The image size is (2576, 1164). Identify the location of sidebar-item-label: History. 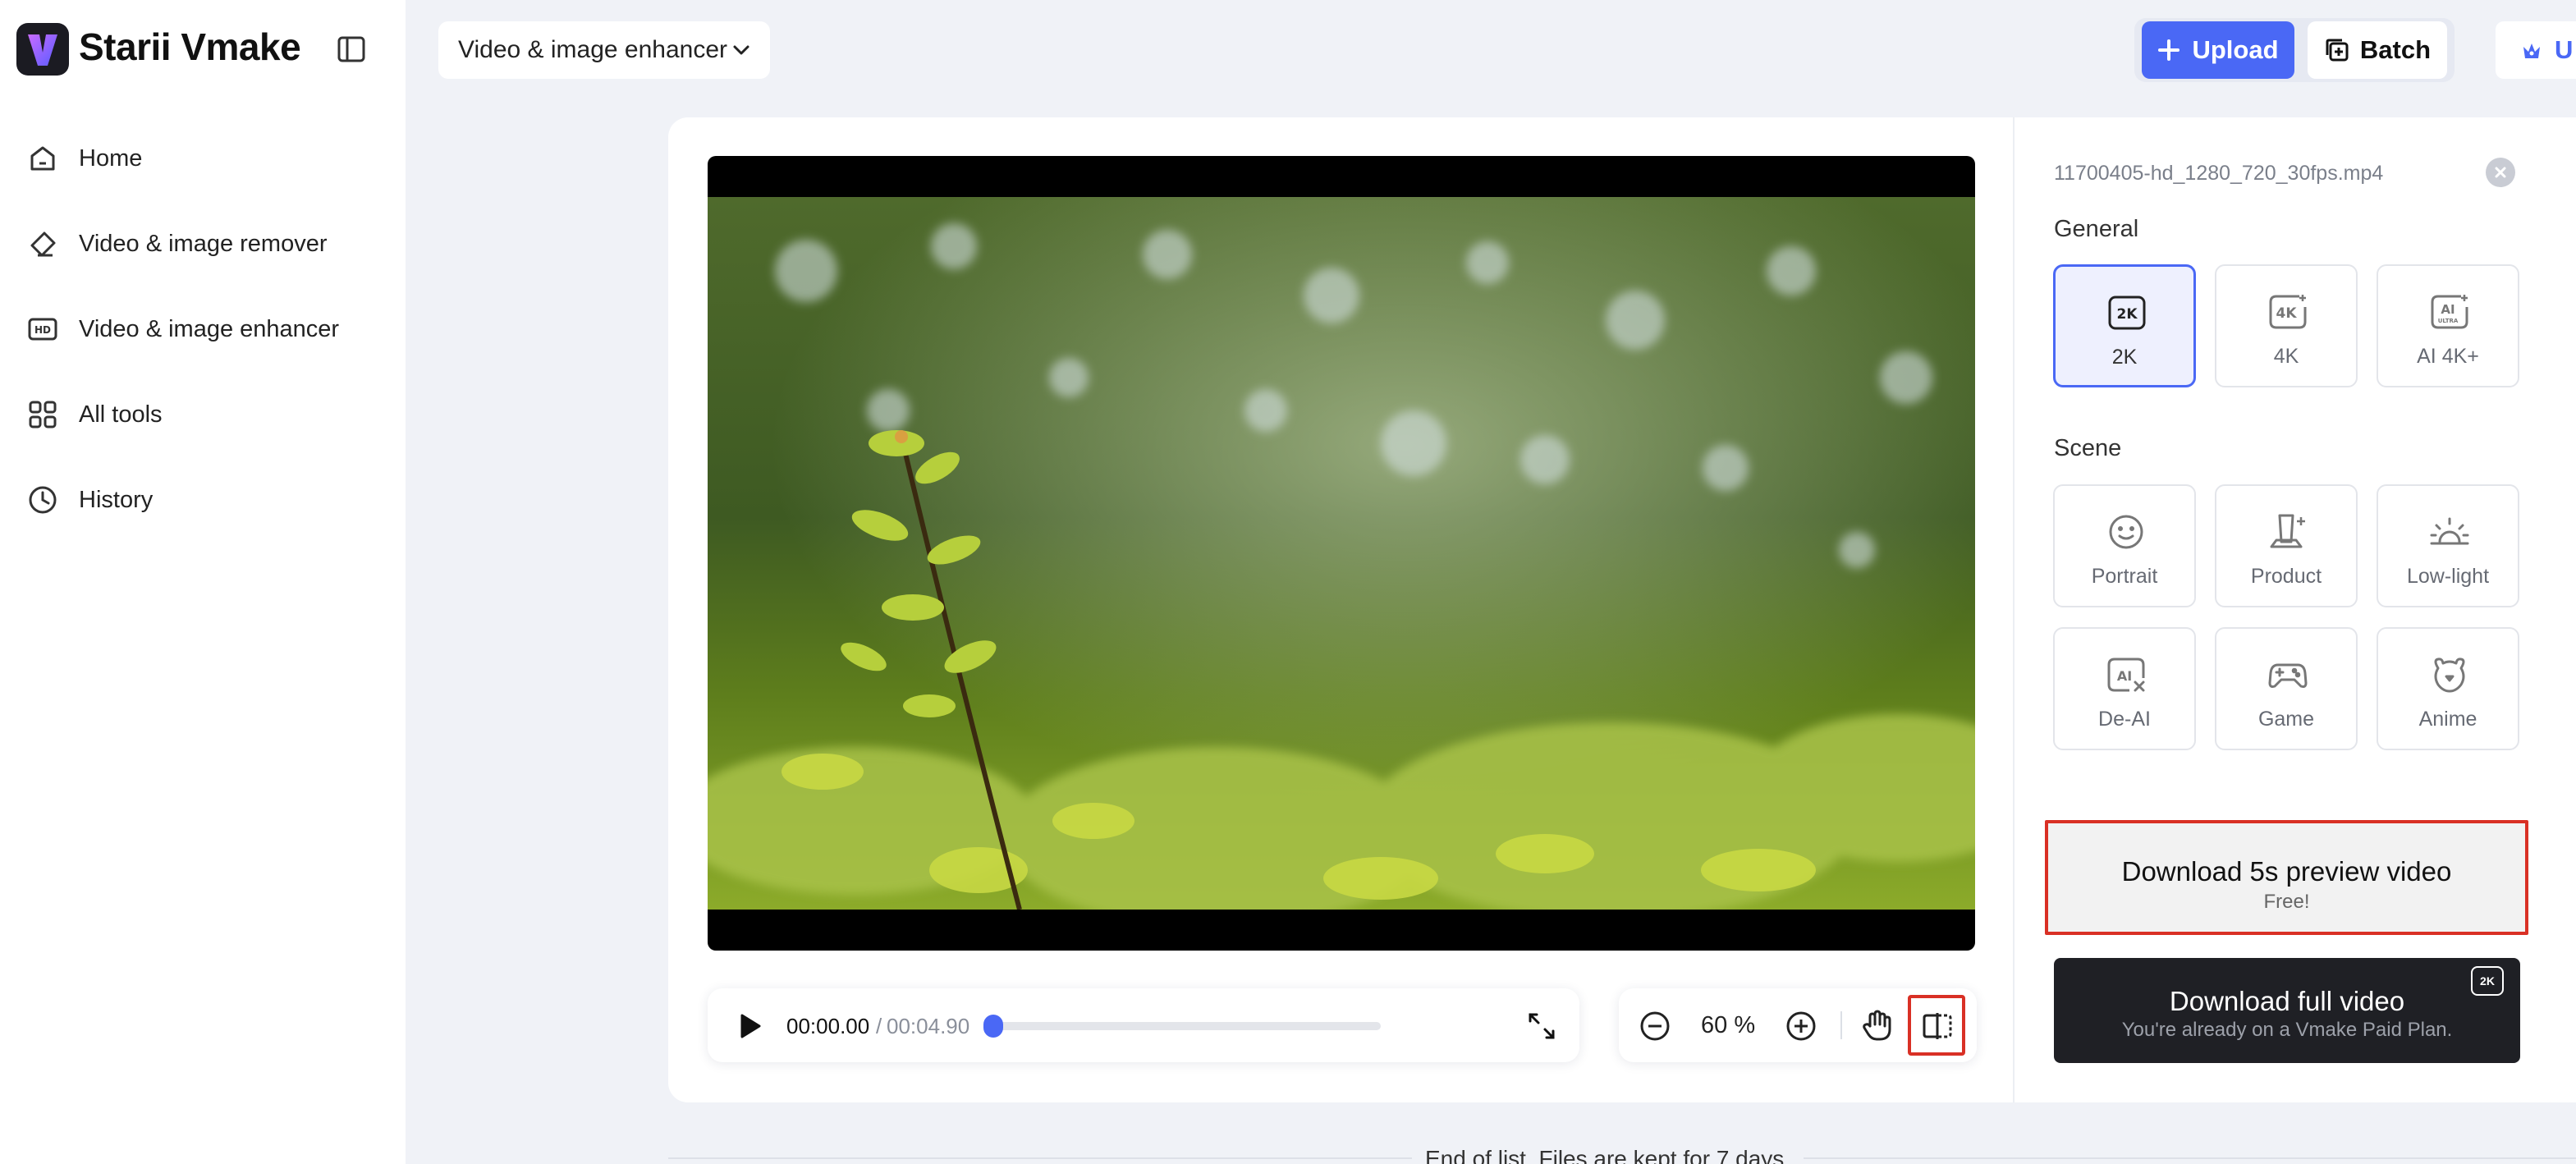
(116, 499).